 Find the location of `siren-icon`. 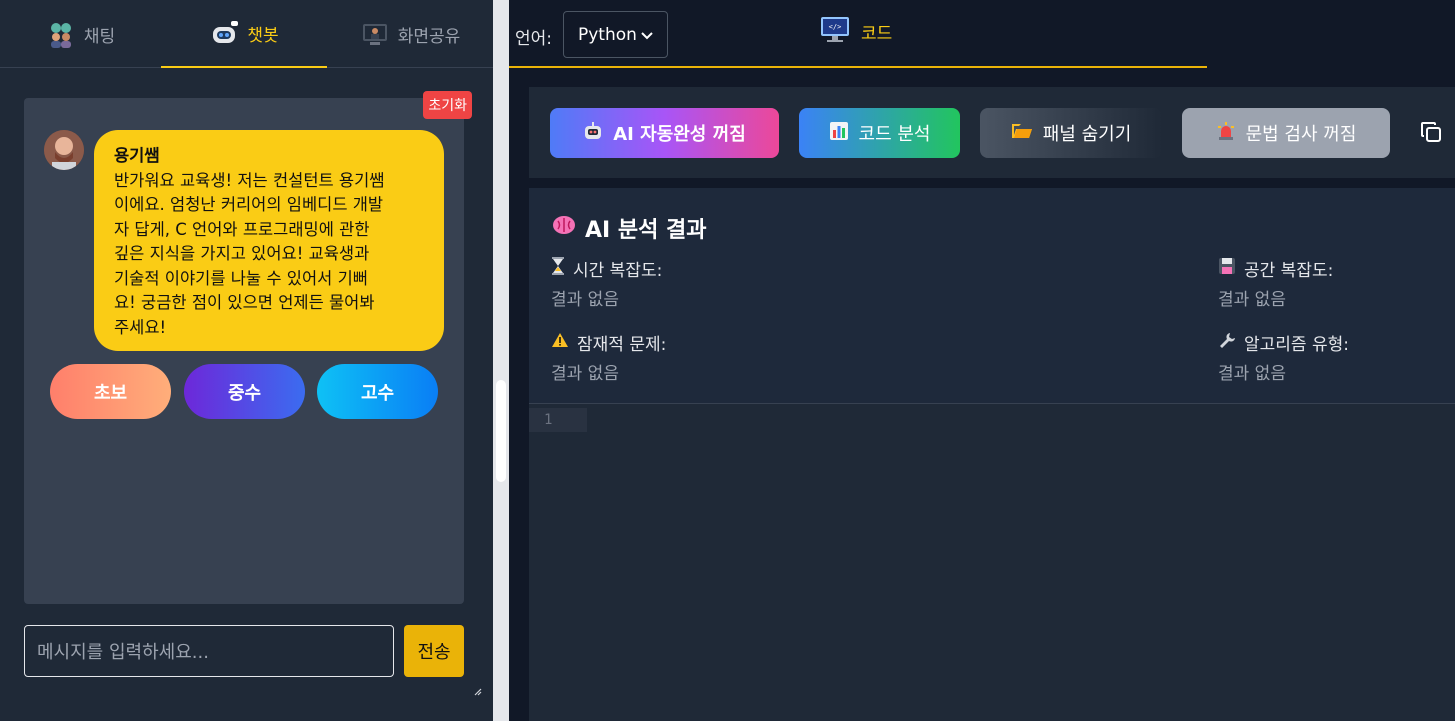

siren-icon is located at coordinates (1226, 133).